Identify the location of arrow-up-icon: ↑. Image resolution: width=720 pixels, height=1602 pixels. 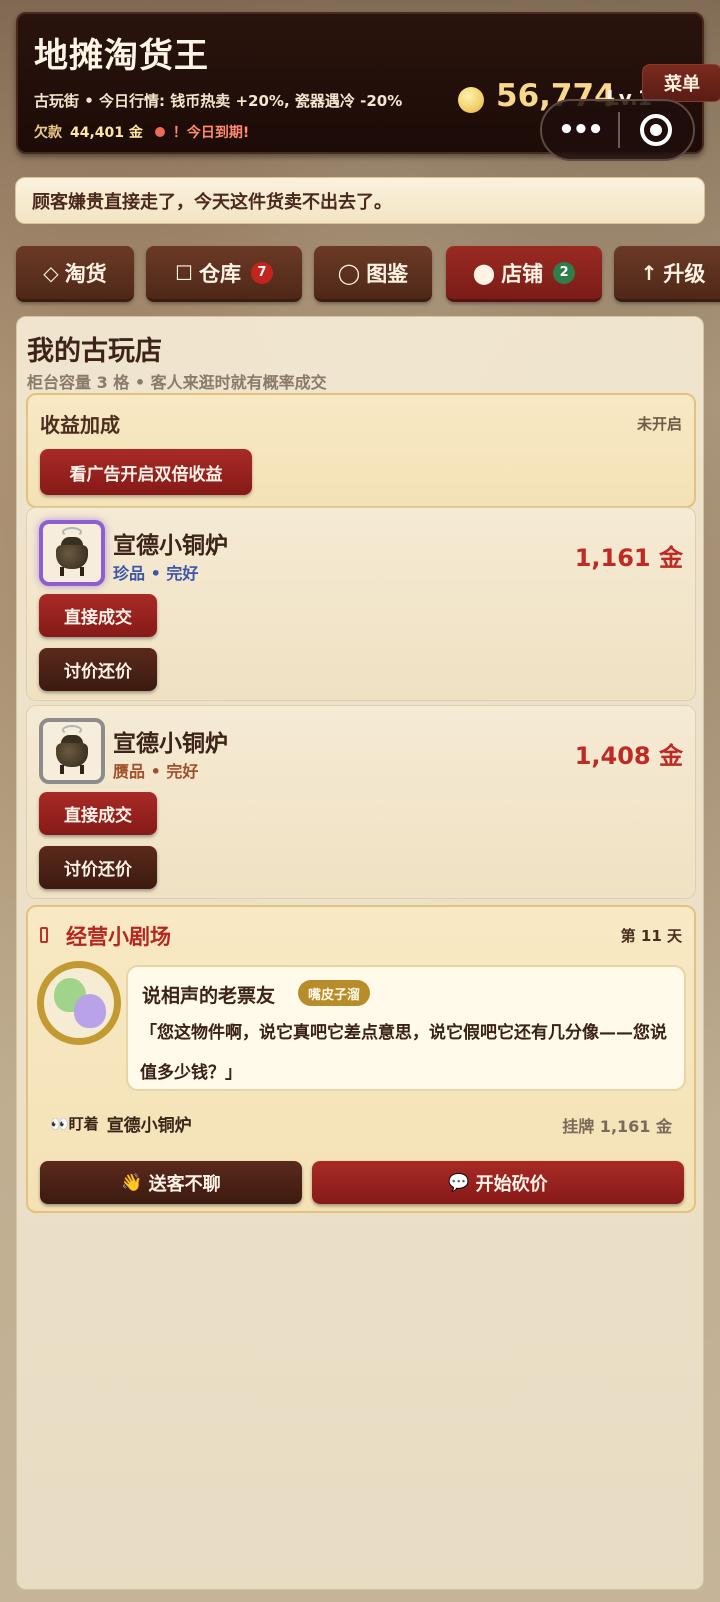
(649, 272).